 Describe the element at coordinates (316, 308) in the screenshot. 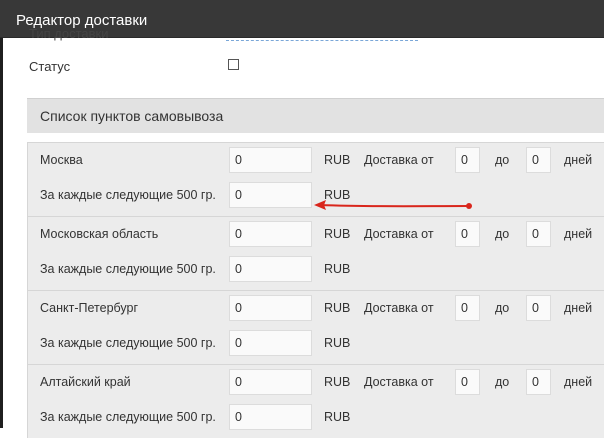

I see `price-row: Санкт-Петербург RUB Доставка от до дней` at that location.